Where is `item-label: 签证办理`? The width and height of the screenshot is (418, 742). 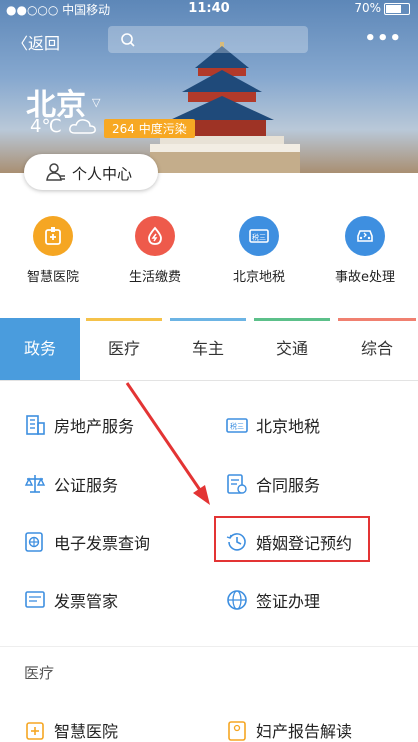
item-label: 签证办理 is located at coordinates (288, 601).